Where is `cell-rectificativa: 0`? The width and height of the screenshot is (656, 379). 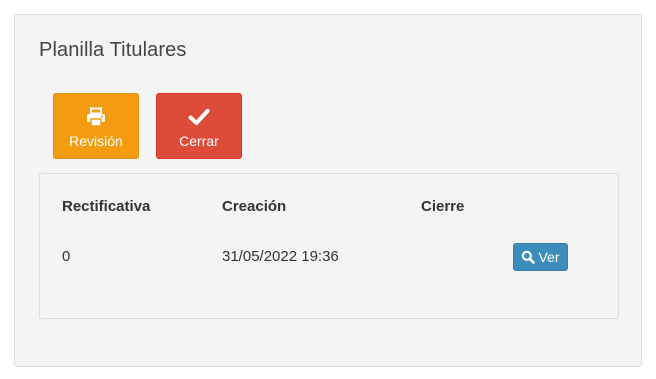
cell-rectificativa: 0 is located at coordinates (66, 256).